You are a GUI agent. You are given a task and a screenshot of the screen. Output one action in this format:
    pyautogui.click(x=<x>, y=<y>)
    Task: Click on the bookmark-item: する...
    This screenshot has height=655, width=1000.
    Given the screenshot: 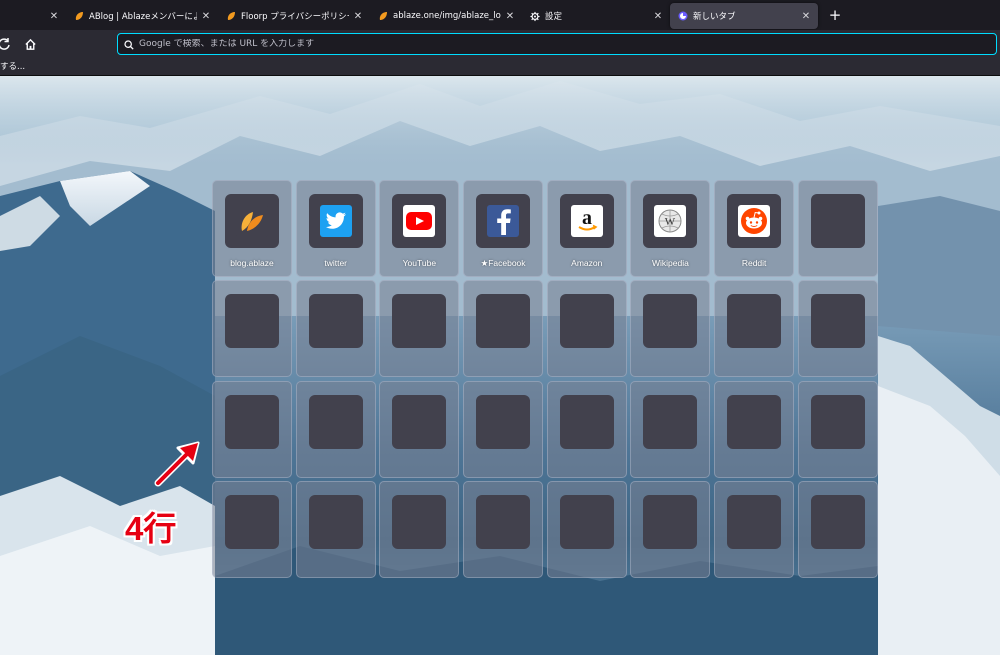 What is the action you would take?
    pyautogui.click(x=12, y=66)
    